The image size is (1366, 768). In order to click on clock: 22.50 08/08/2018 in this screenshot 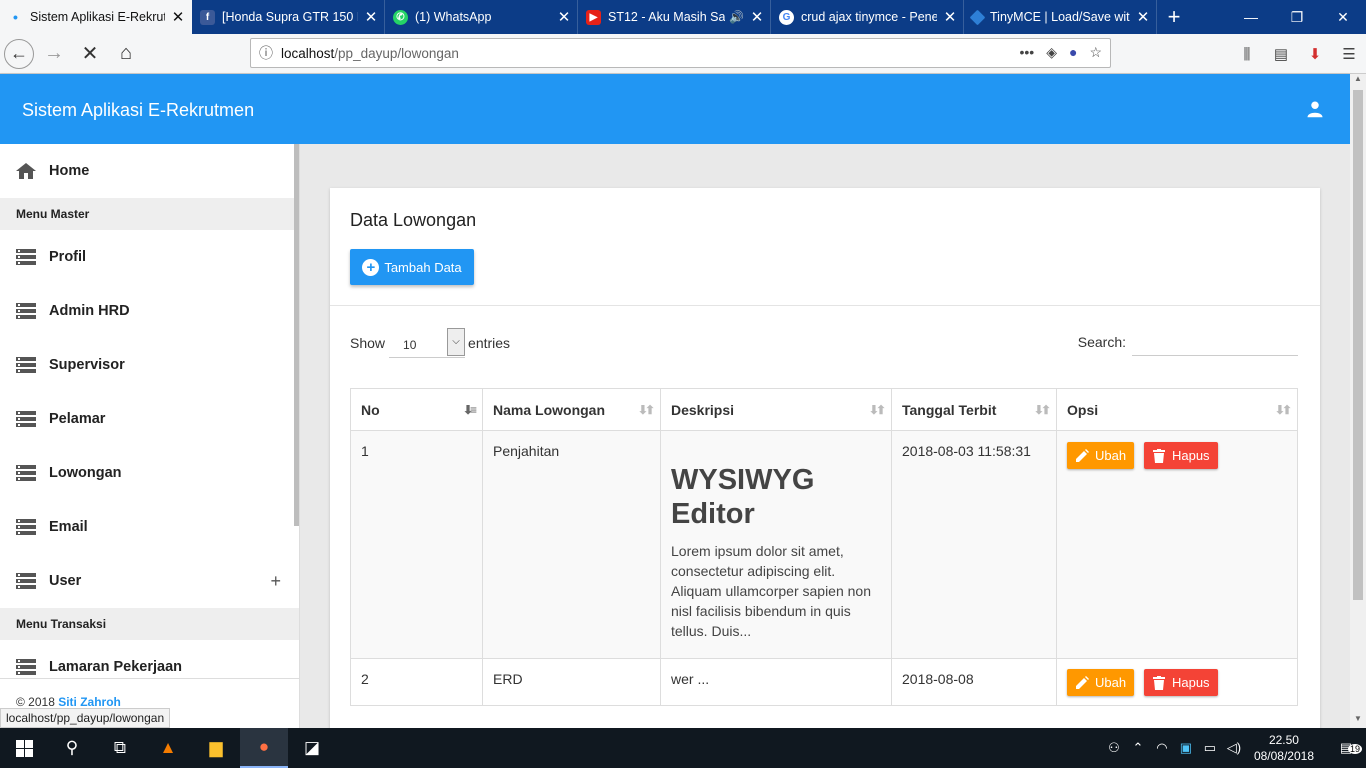, I will do `click(1284, 748)`.